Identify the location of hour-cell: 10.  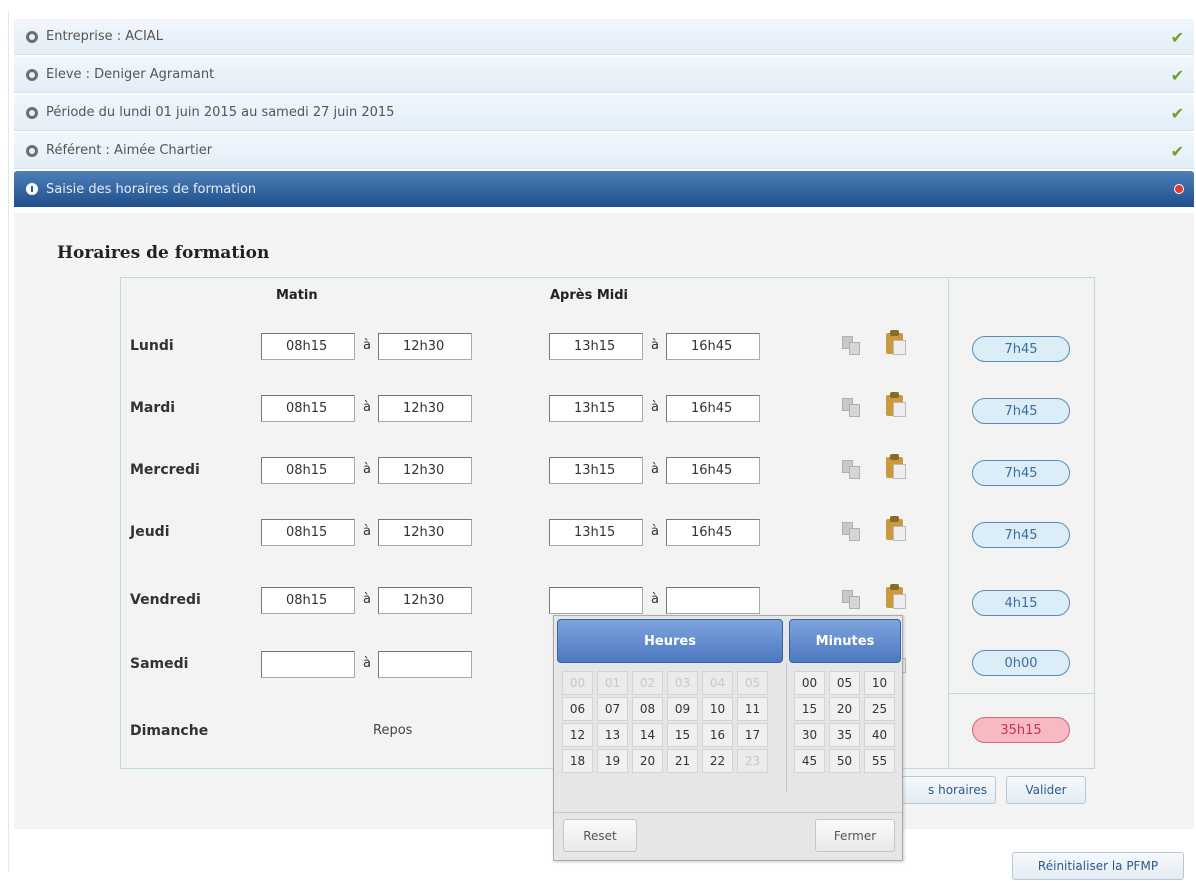
(717, 709).